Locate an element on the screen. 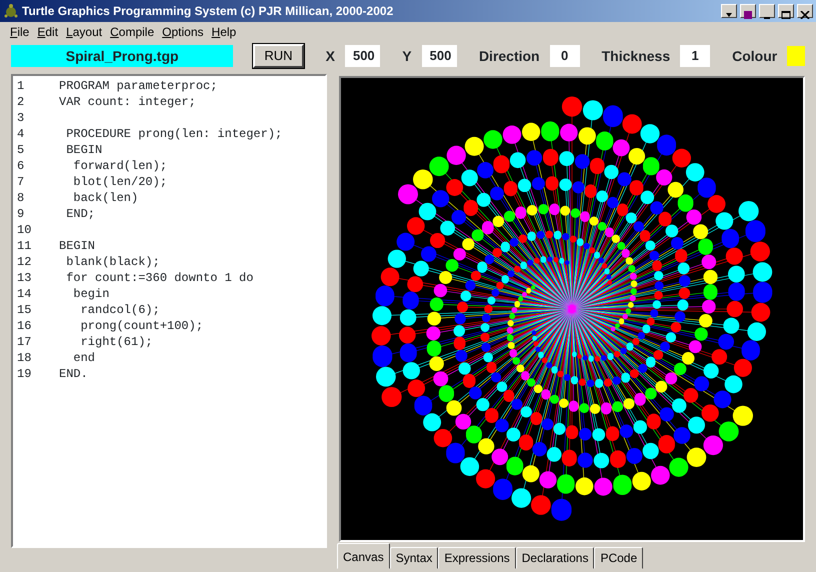 The width and height of the screenshot is (816, 572). line-number: 15 is located at coordinates (24, 310).